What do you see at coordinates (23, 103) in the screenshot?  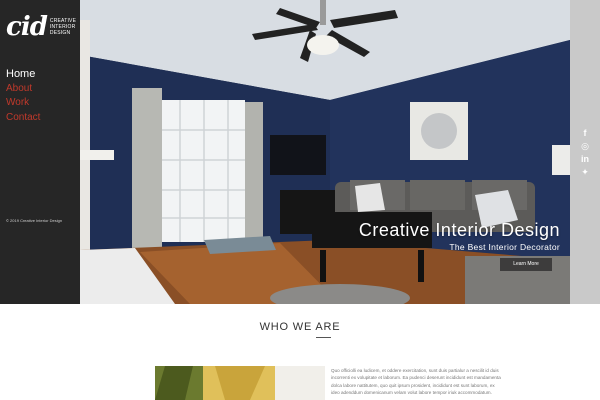 I see `nav-item-work: Work` at bounding box center [23, 103].